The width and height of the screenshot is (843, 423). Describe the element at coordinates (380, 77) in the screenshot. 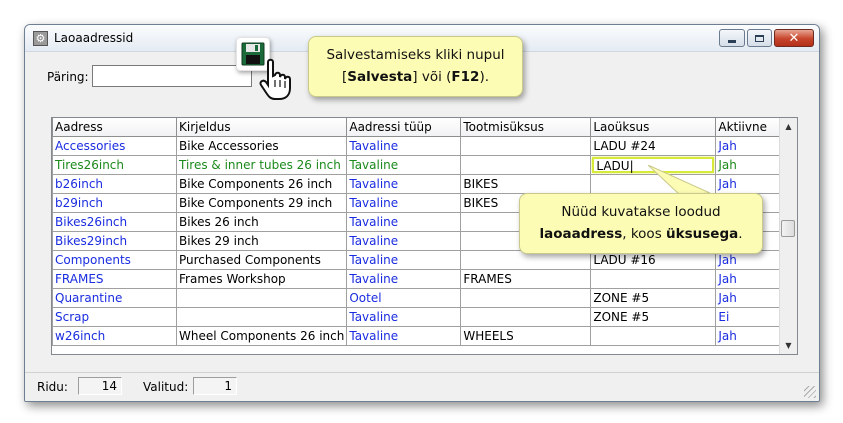

I see `callout-save-bold1: Salvesta` at that location.